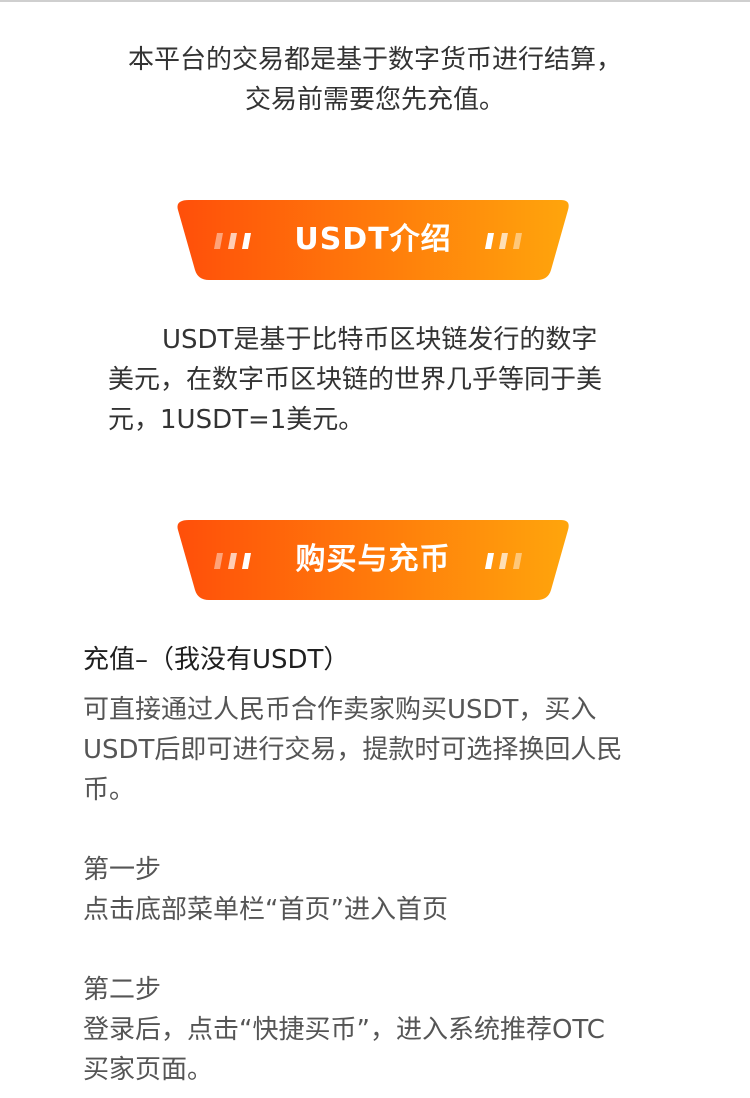  What do you see at coordinates (216, 660) in the screenshot?
I see `recharge-title: 充值–（我没有USDT）` at bounding box center [216, 660].